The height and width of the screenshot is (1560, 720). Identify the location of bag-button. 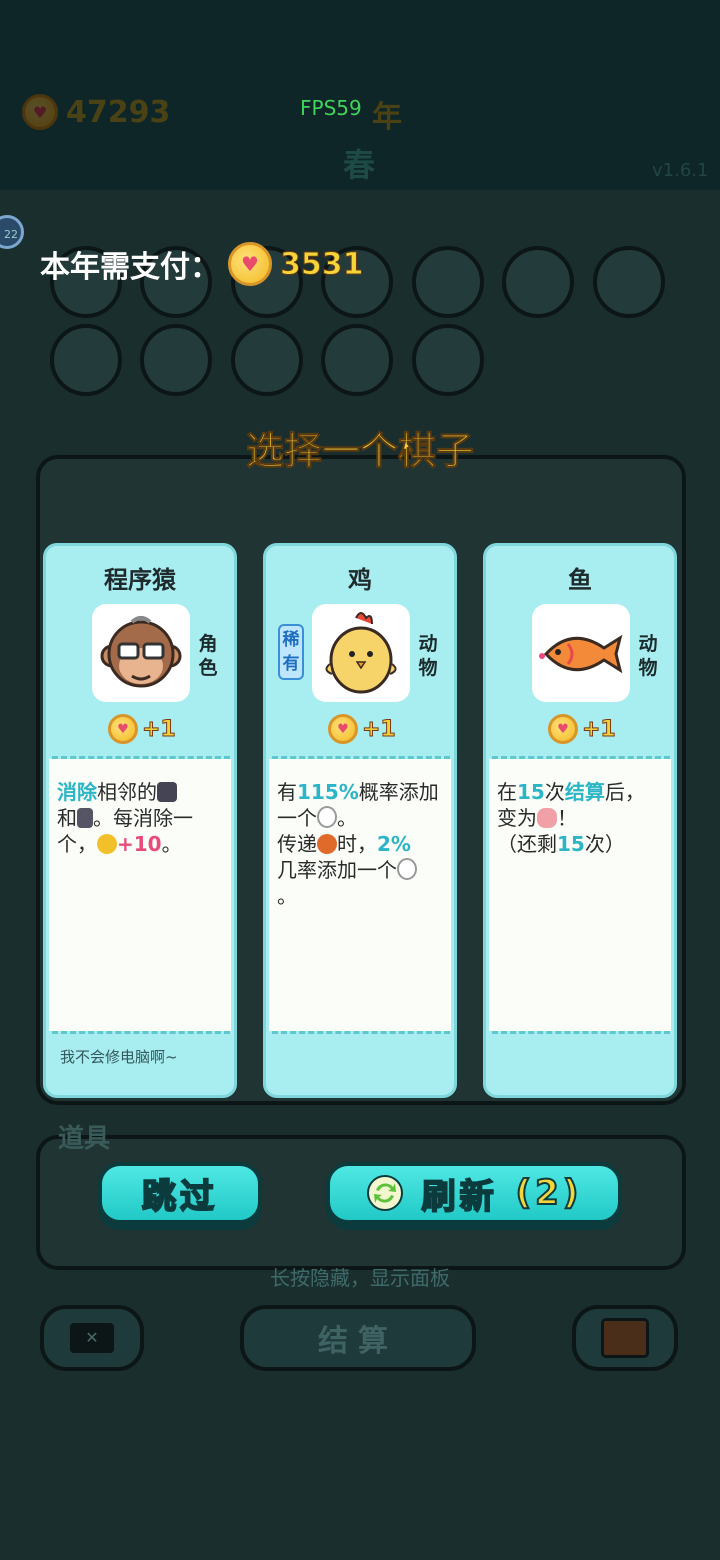
(625, 1338).